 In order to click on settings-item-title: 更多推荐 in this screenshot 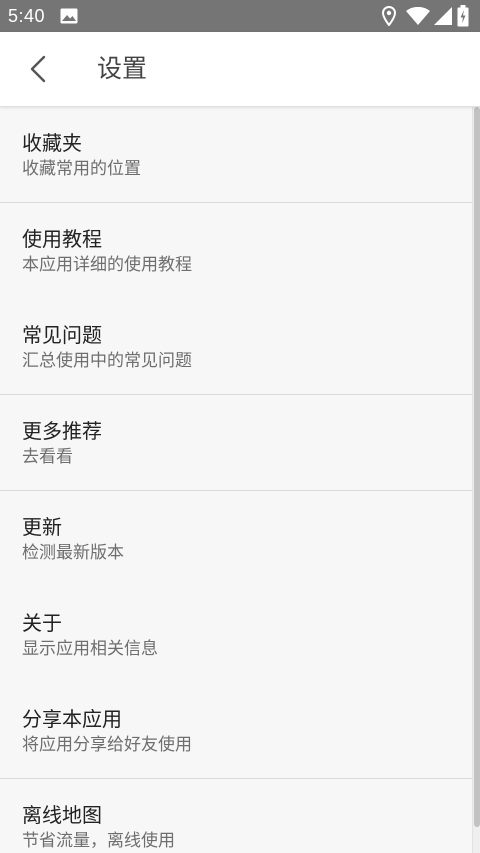, I will do `click(62, 431)`.